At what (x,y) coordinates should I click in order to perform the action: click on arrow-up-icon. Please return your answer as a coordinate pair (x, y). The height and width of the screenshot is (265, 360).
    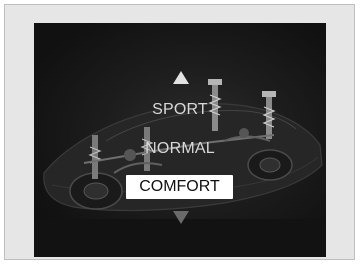
    Looking at the image, I should click on (181, 77).